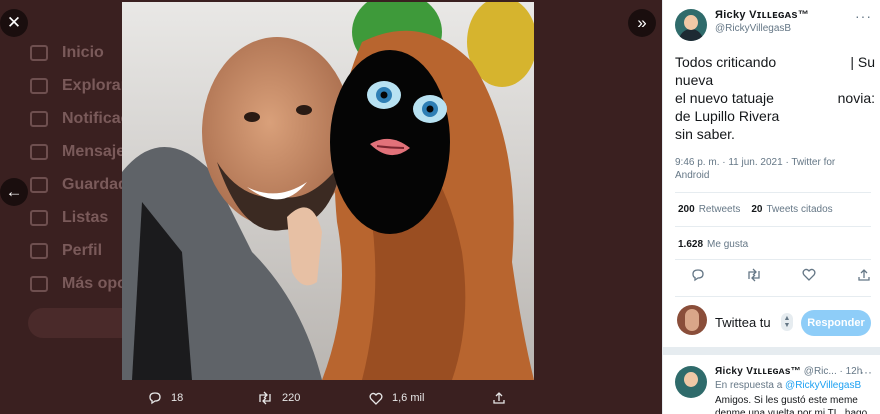 The width and height of the screenshot is (880, 414). What do you see at coordinates (177, 398) in the screenshot?
I see `media-reply-count: 18` at bounding box center [177, 398].